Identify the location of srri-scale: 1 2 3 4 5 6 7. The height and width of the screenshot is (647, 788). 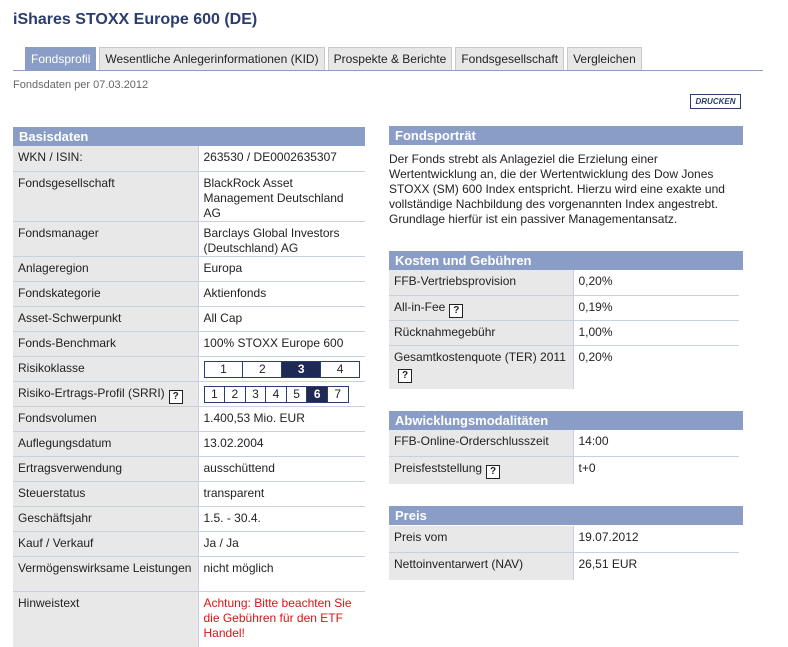
(276, 394).